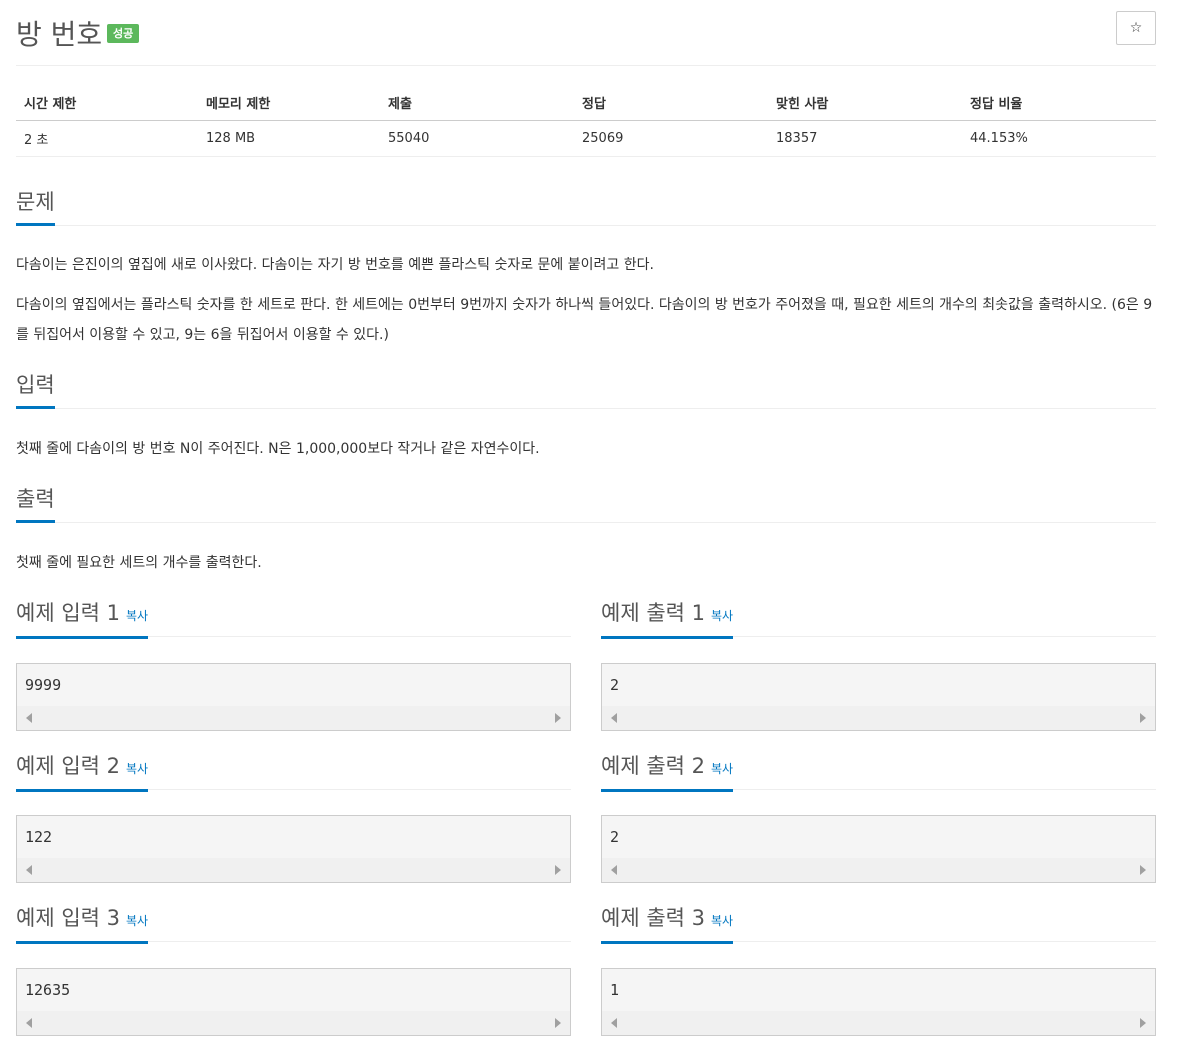 This screenshot has height=1049, width=1180. What do you see at coordinates (107, 103) in the screenshot?
I see `column-header-time-limit: 시간 제한` at bounding box center [107, 103].